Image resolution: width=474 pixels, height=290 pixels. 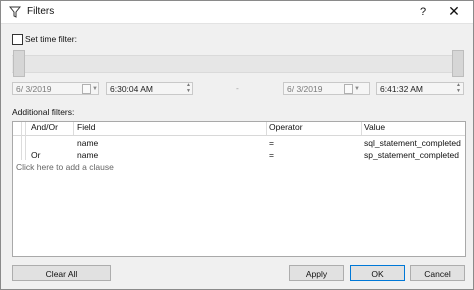 What do you see at coordinates (51, 39) in the screenshot?
I see `time-filter-label: Set time filter:` at bounding box center [51, 39].